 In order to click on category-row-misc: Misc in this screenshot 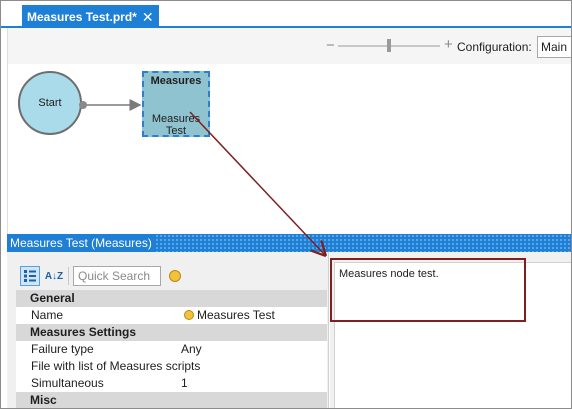, I will do `click(171, 400)`.